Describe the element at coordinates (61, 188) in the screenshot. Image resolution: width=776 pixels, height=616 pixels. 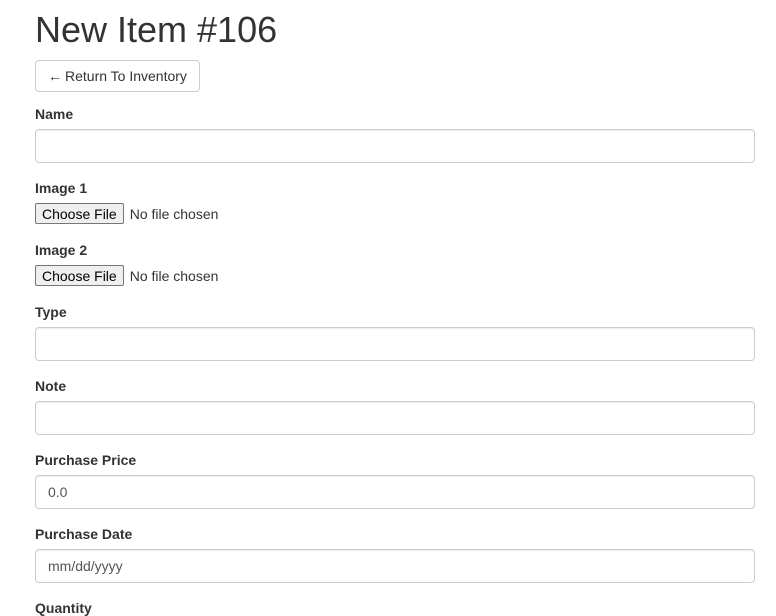
I see `image-1-label: Image 1` at that location.